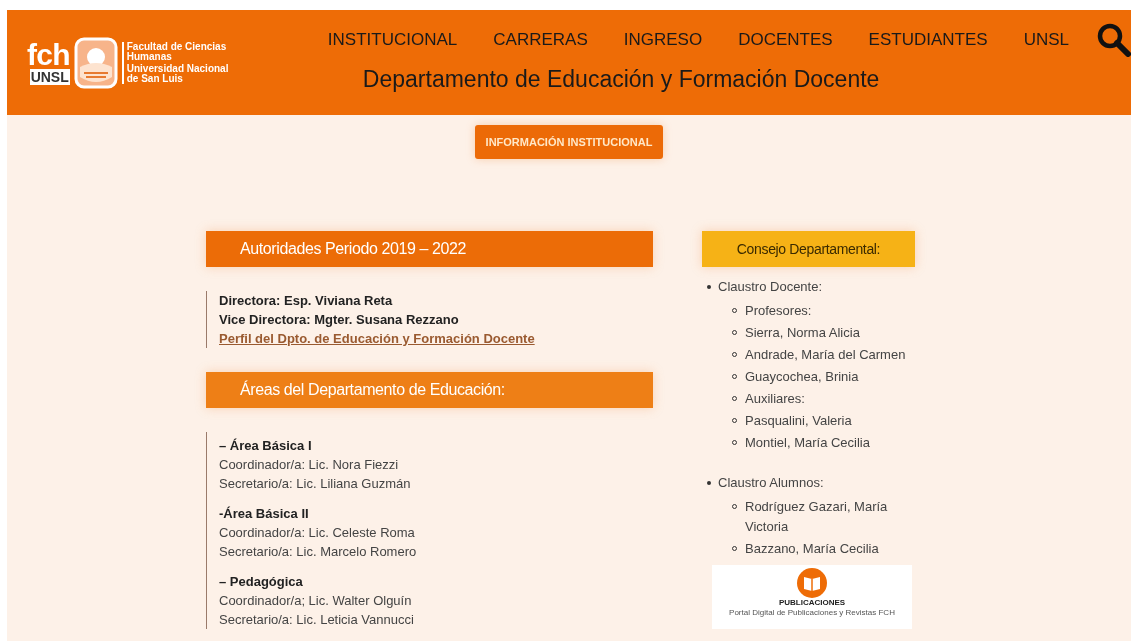 The height and width of the screenshot is (641, 1131). I want to click on area-member: Secretario/a: Lic. Liliana Guzmán, so click(315, 484).